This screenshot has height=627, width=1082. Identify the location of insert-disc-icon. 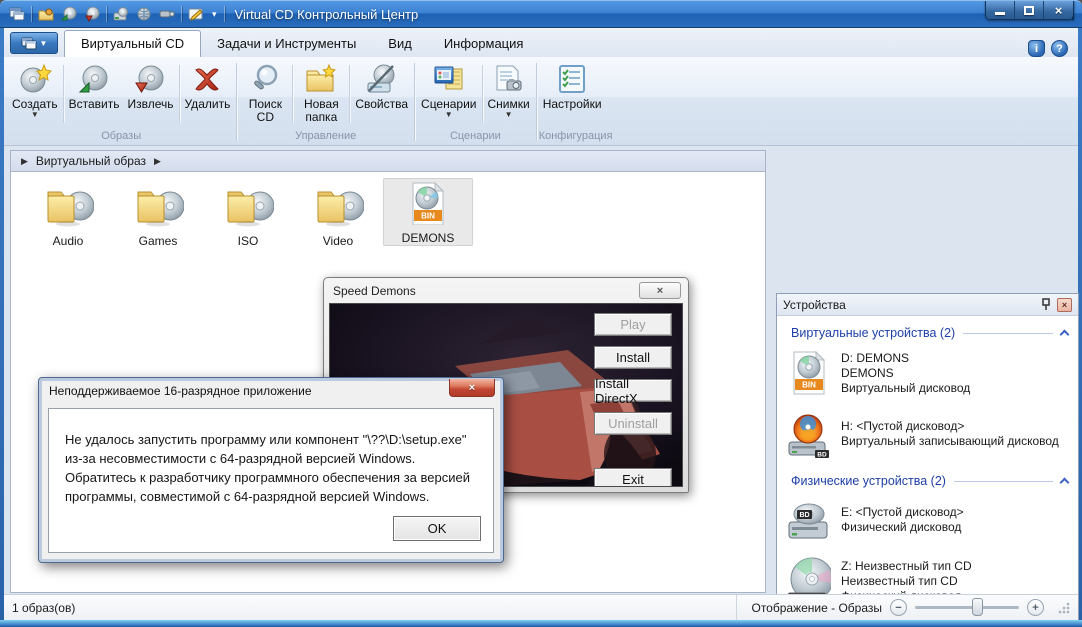
(94, 79).